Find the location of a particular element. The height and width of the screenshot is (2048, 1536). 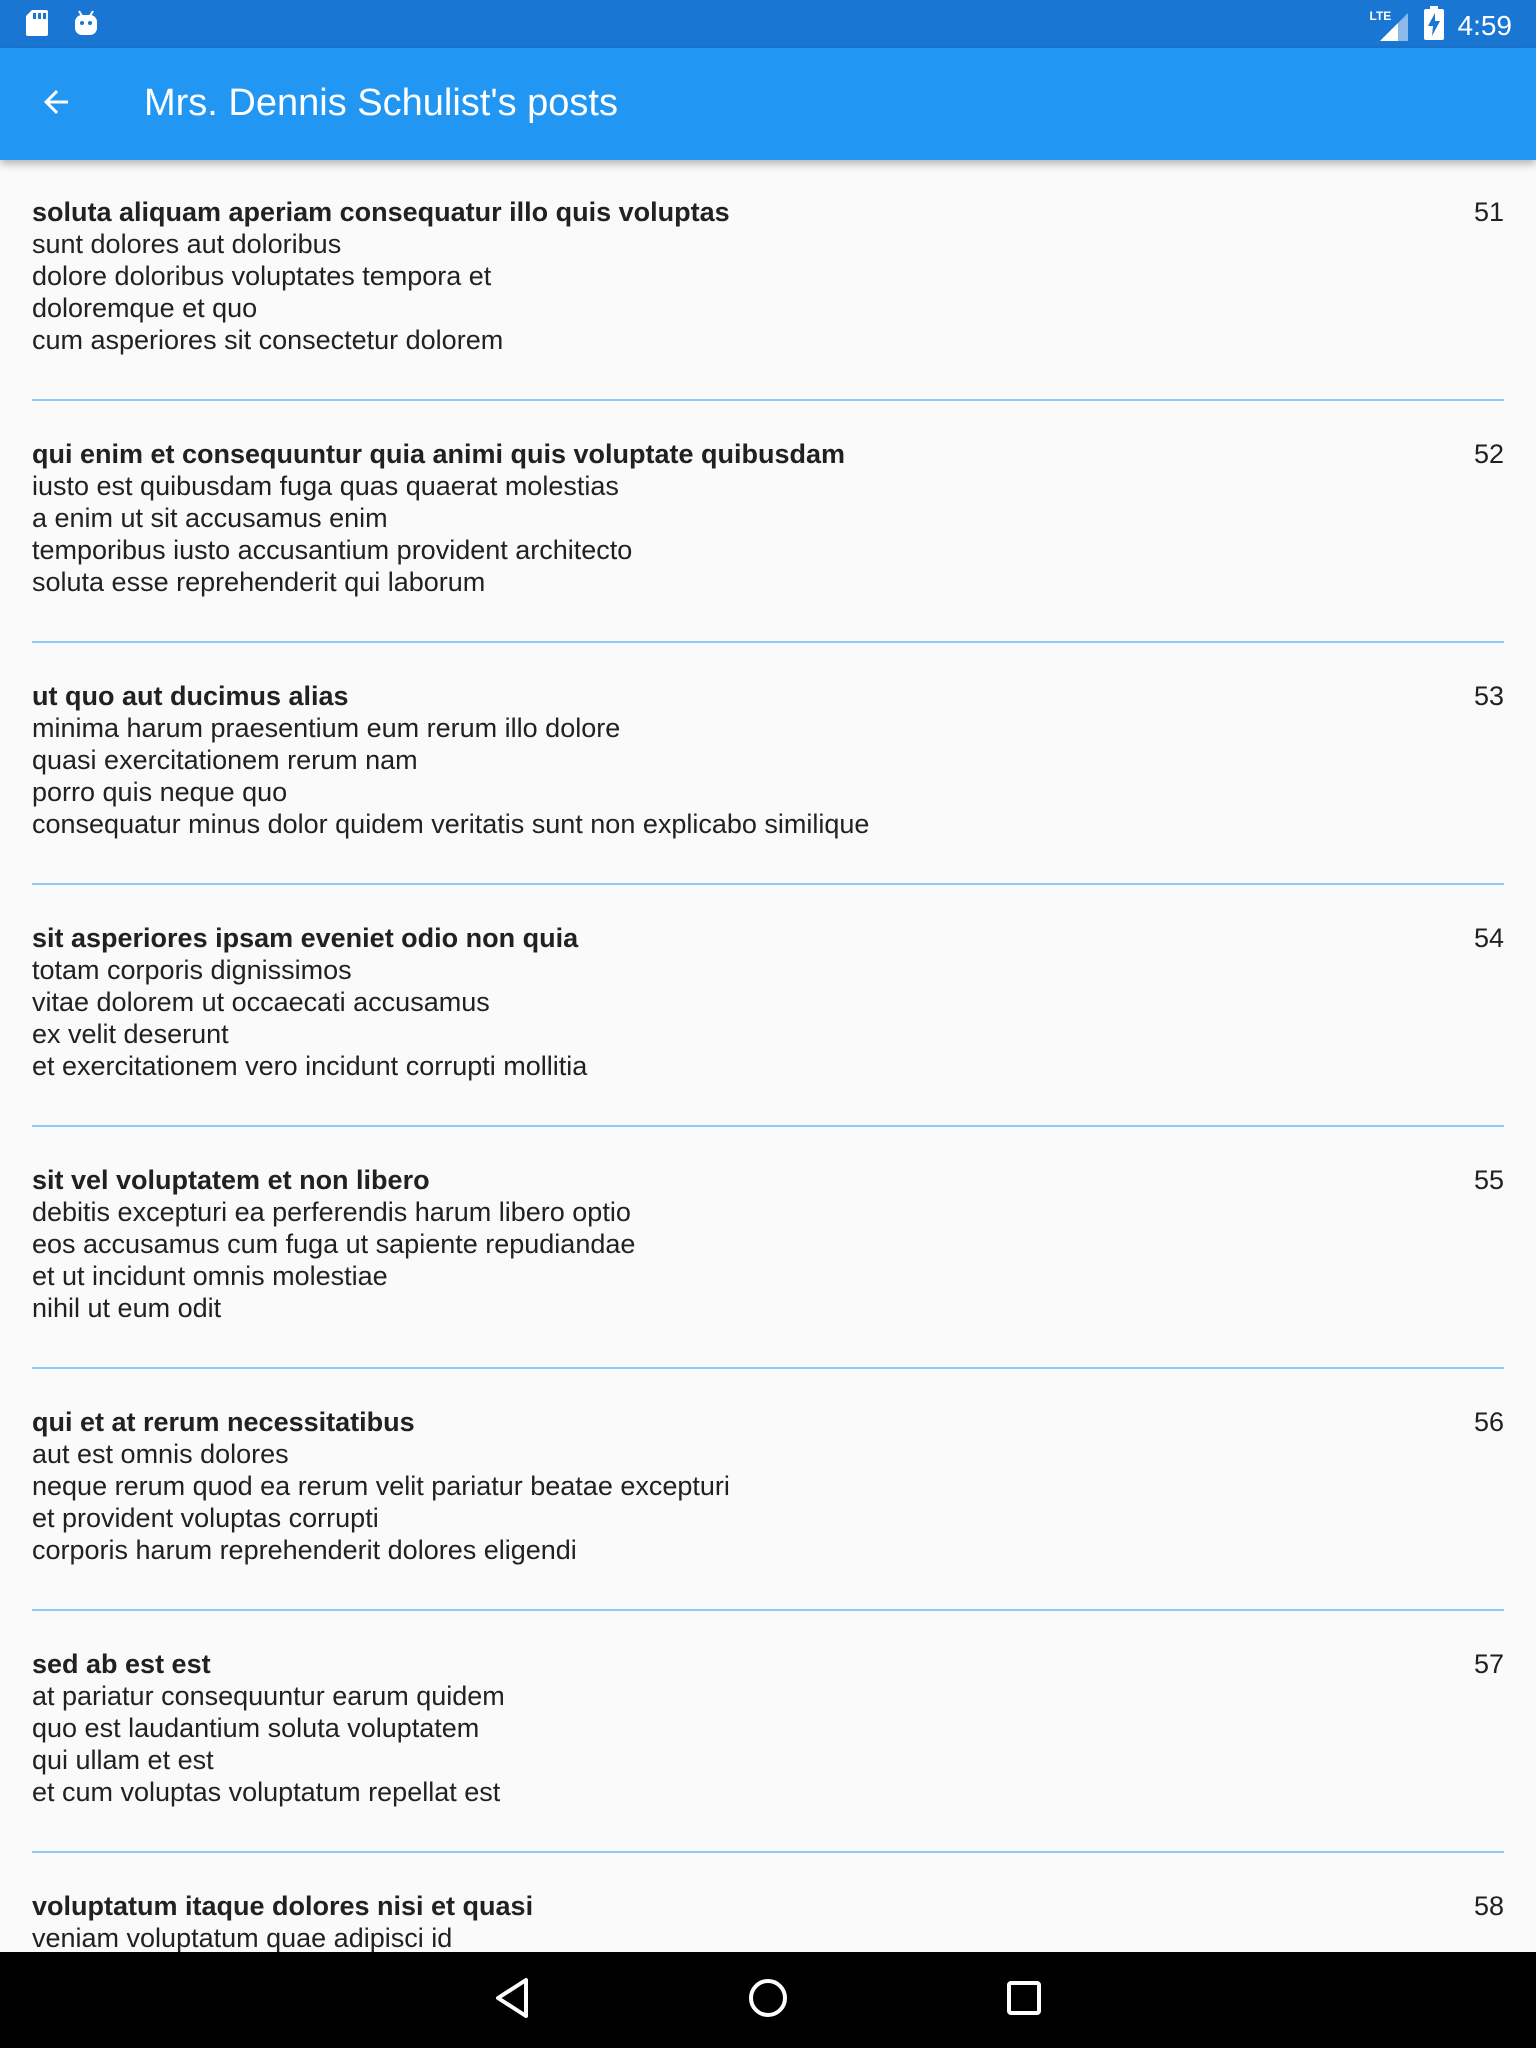

post-id: 55 is located at coordinates (1488, 1180).